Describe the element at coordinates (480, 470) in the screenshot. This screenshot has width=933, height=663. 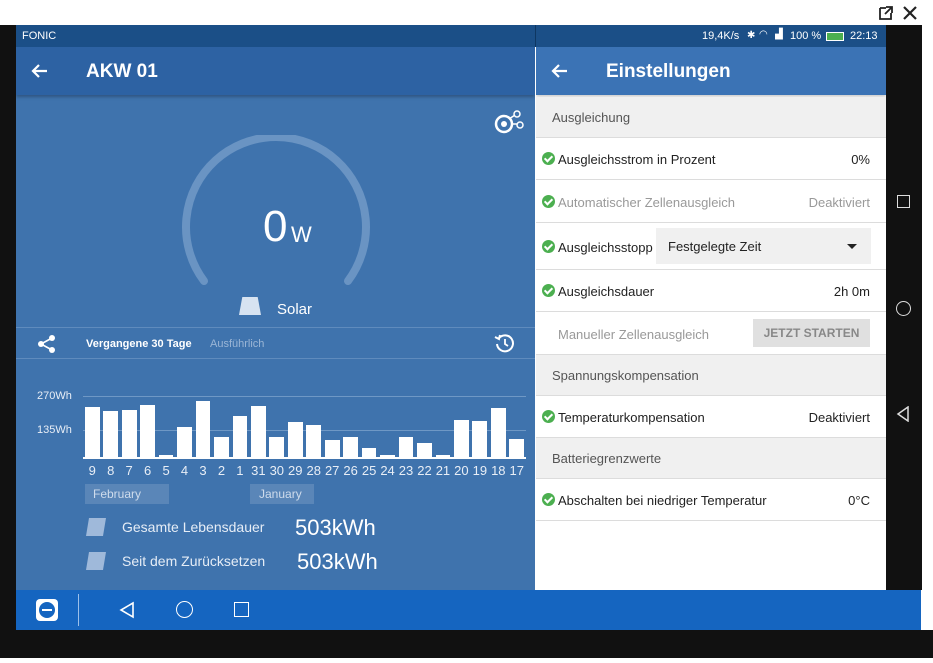
I see `x-tick-label: 19` at that location.